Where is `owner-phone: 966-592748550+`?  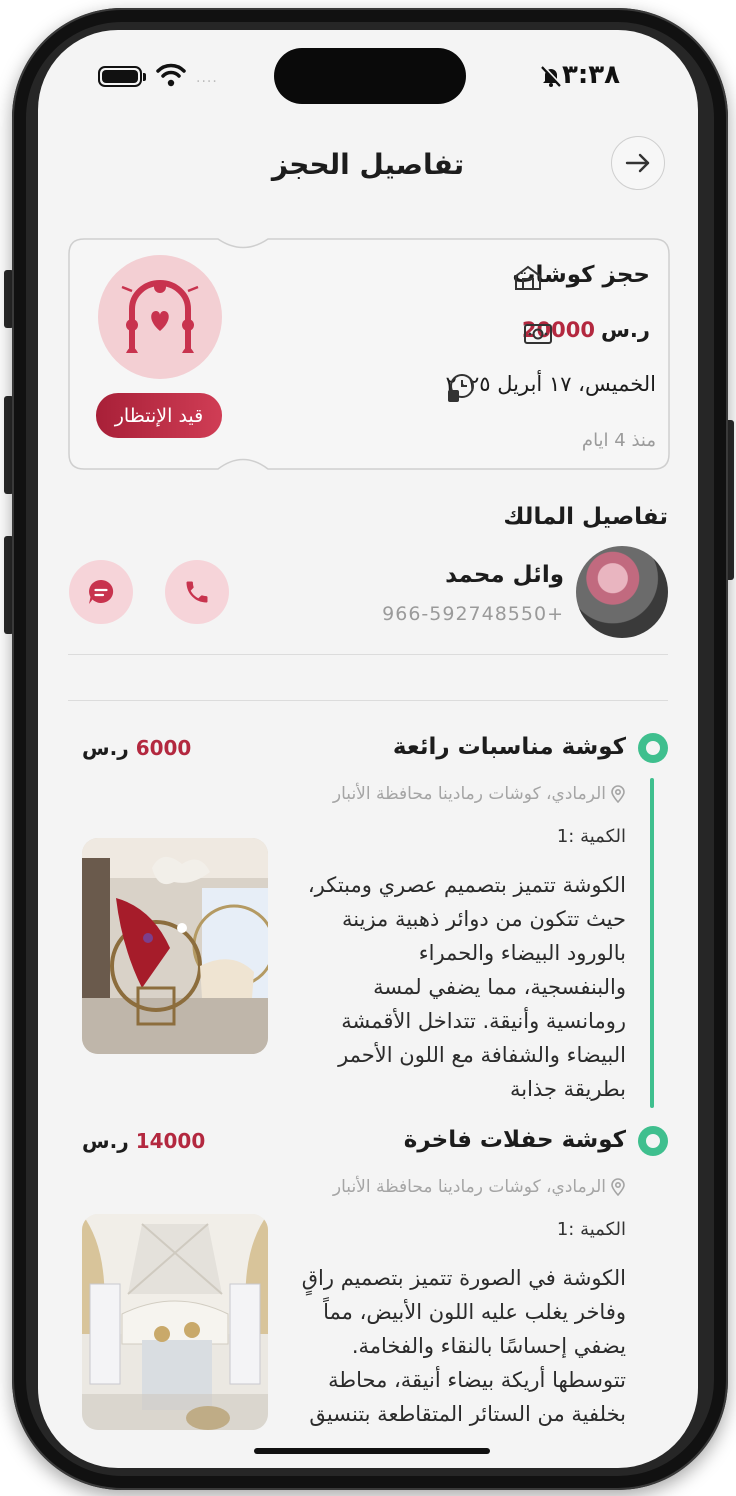
owner-phone: 966-592748550+ is located at coordinates (473, 614).